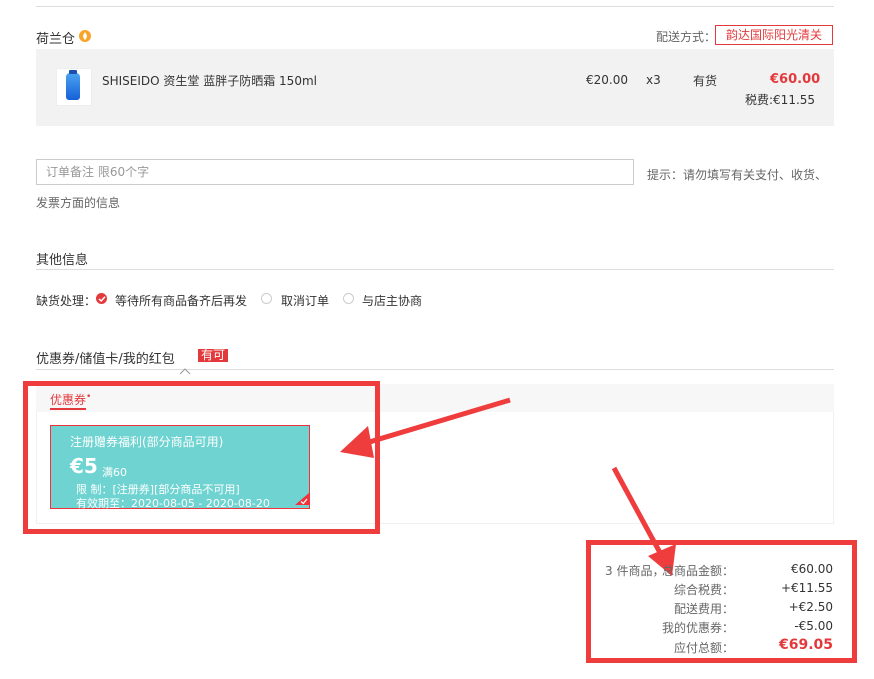  I want to click on summary-value: +€2.50, so click(810, 607).